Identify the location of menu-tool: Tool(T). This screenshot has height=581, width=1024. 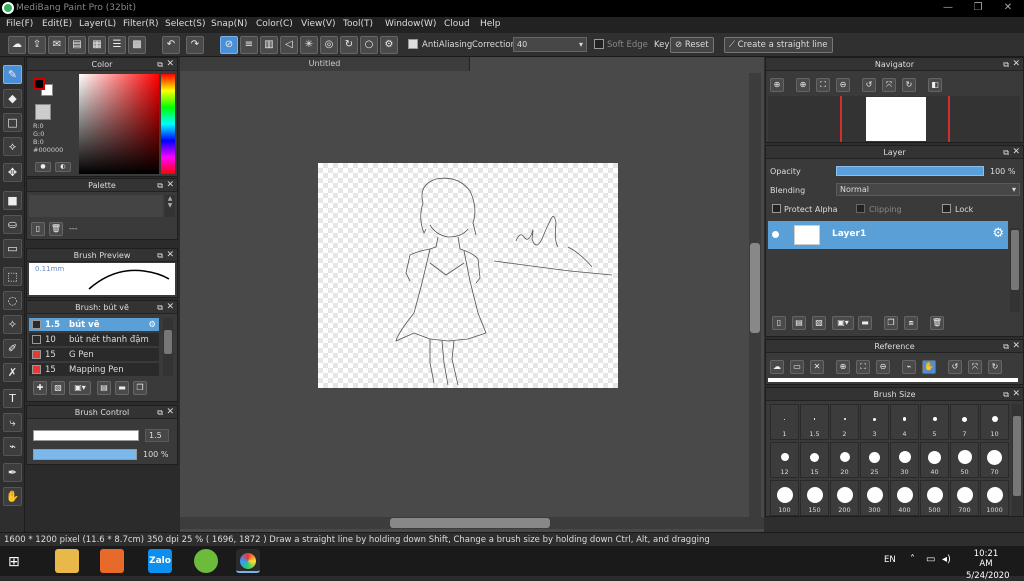
(358, 24).